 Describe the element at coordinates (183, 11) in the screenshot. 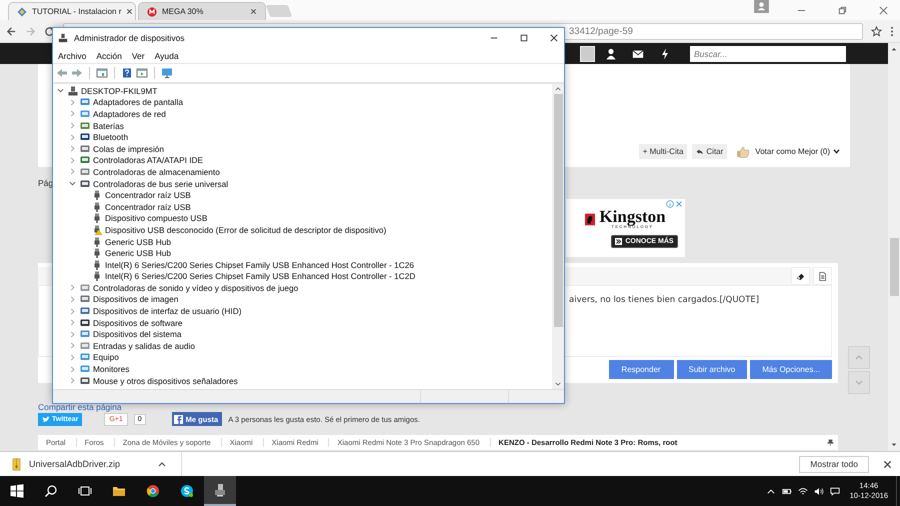

I see `tab-title: MEGA 30%` at that location.